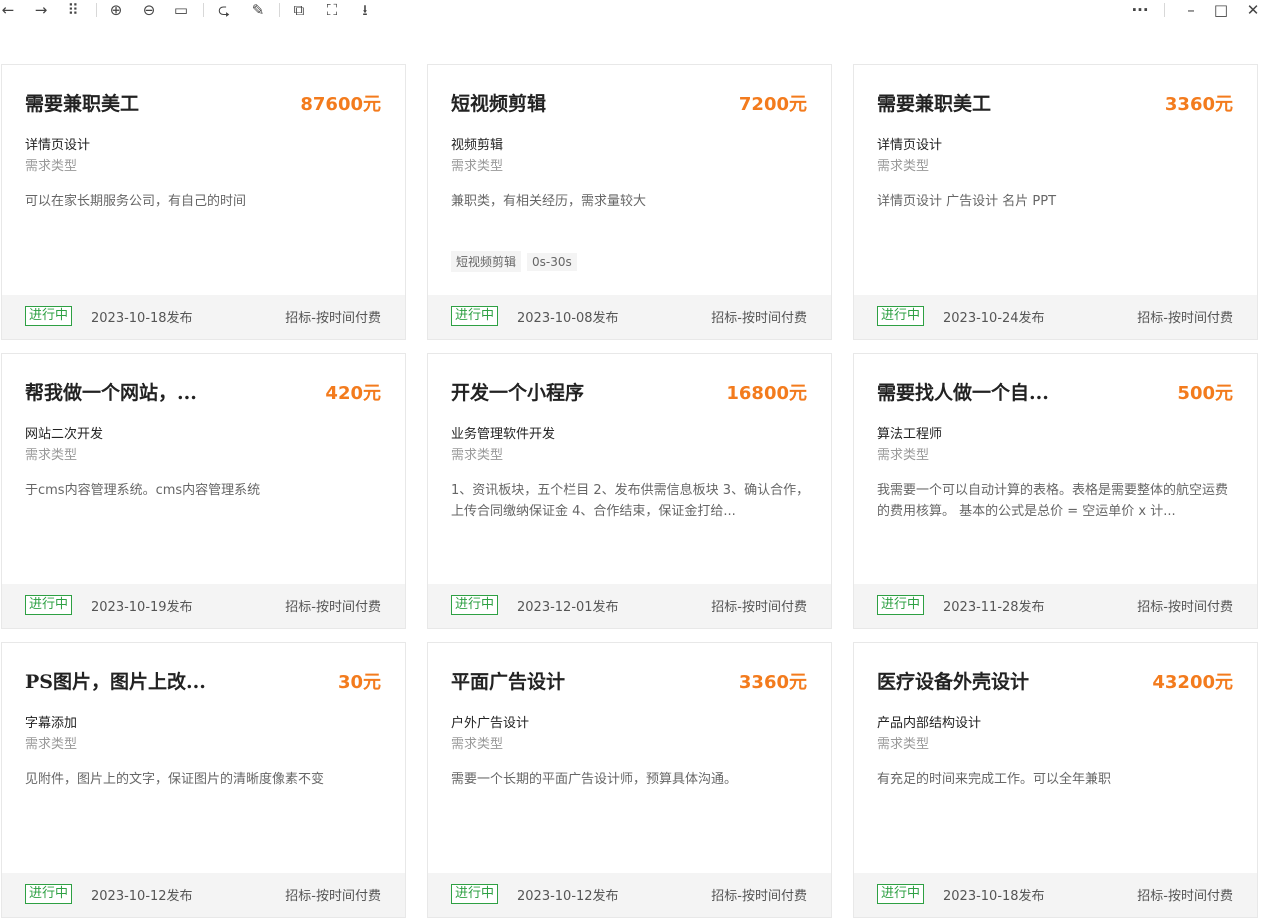  What do you see at coordinates (175, 779) in the screenshot?
I see `card-description: 见附件，图片上的文字，保证图片的清晰度像素不变` at bounding box center [175, 779].